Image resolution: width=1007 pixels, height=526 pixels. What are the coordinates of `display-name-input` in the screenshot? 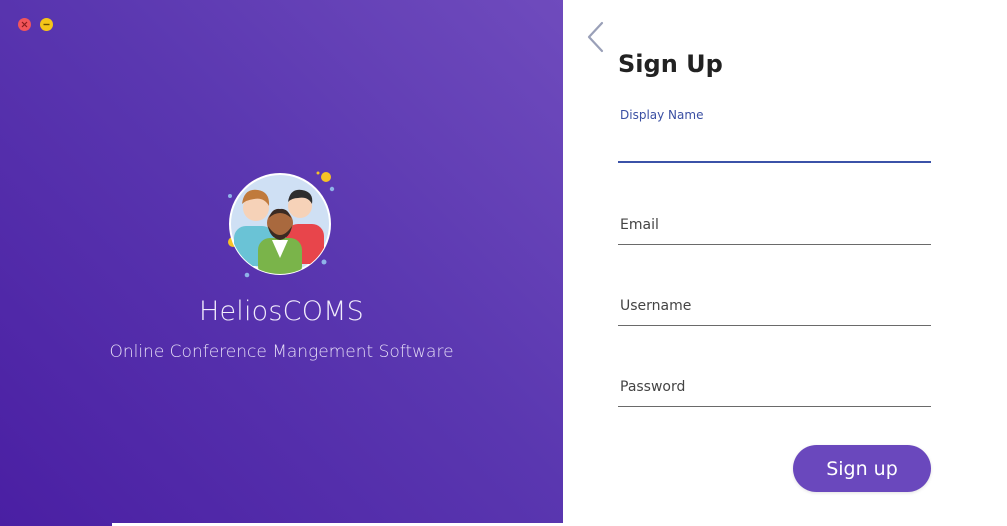 It's located at (774, 147).